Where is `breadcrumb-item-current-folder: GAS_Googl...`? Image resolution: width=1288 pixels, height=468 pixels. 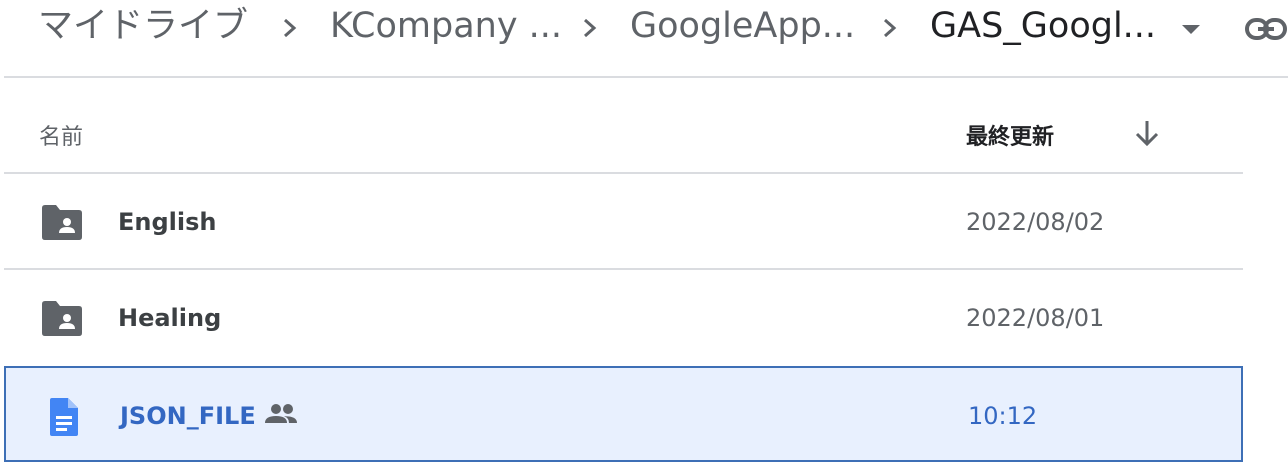
breadcrumb-item-current-folder: GAS_Googl... is located at coordinates (1043, 26).